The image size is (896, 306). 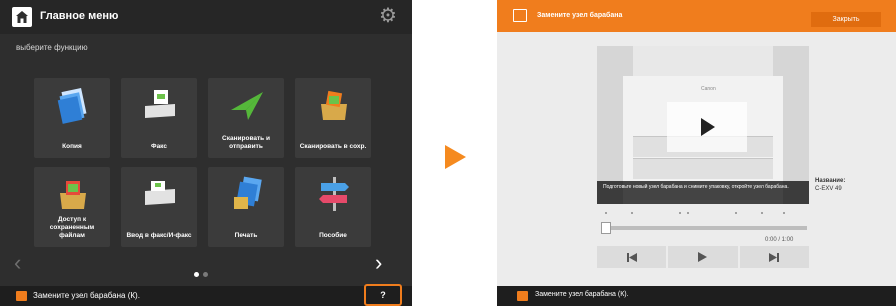 I want to click on video-guide-icon, so click(x=520, y=15).